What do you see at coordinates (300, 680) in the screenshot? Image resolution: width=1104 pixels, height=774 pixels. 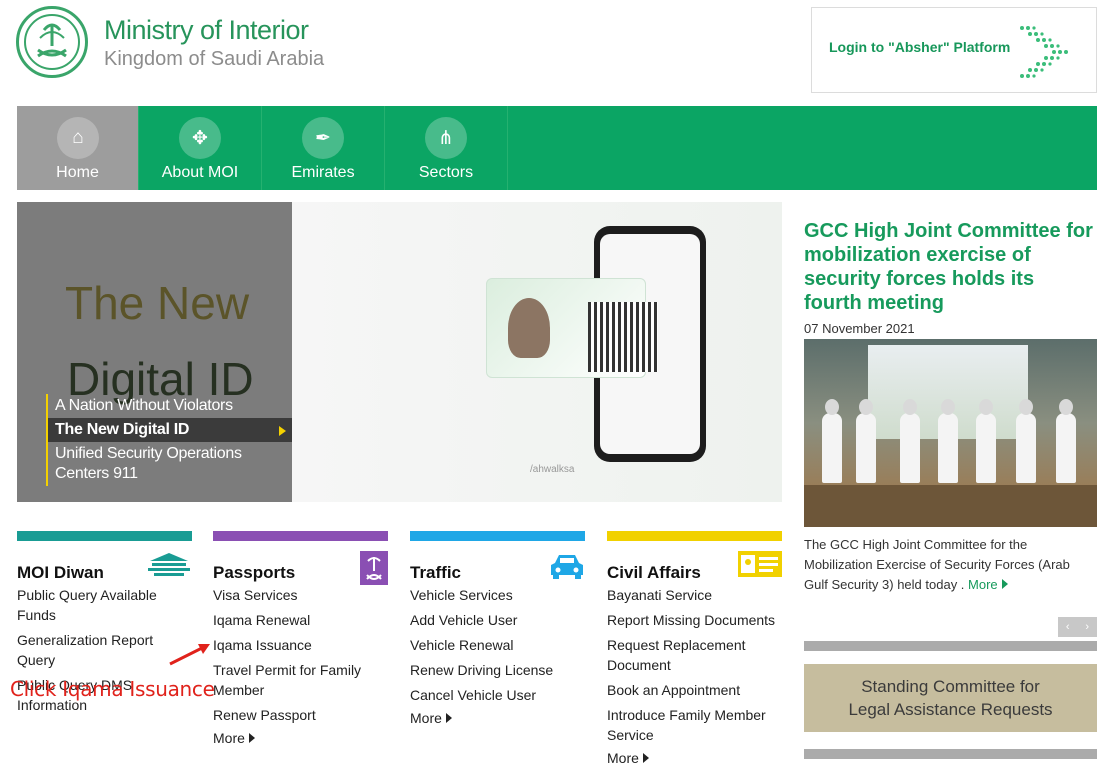 I see `service-link: Travel Permit for Family Member` at bounding box center [300, 680].